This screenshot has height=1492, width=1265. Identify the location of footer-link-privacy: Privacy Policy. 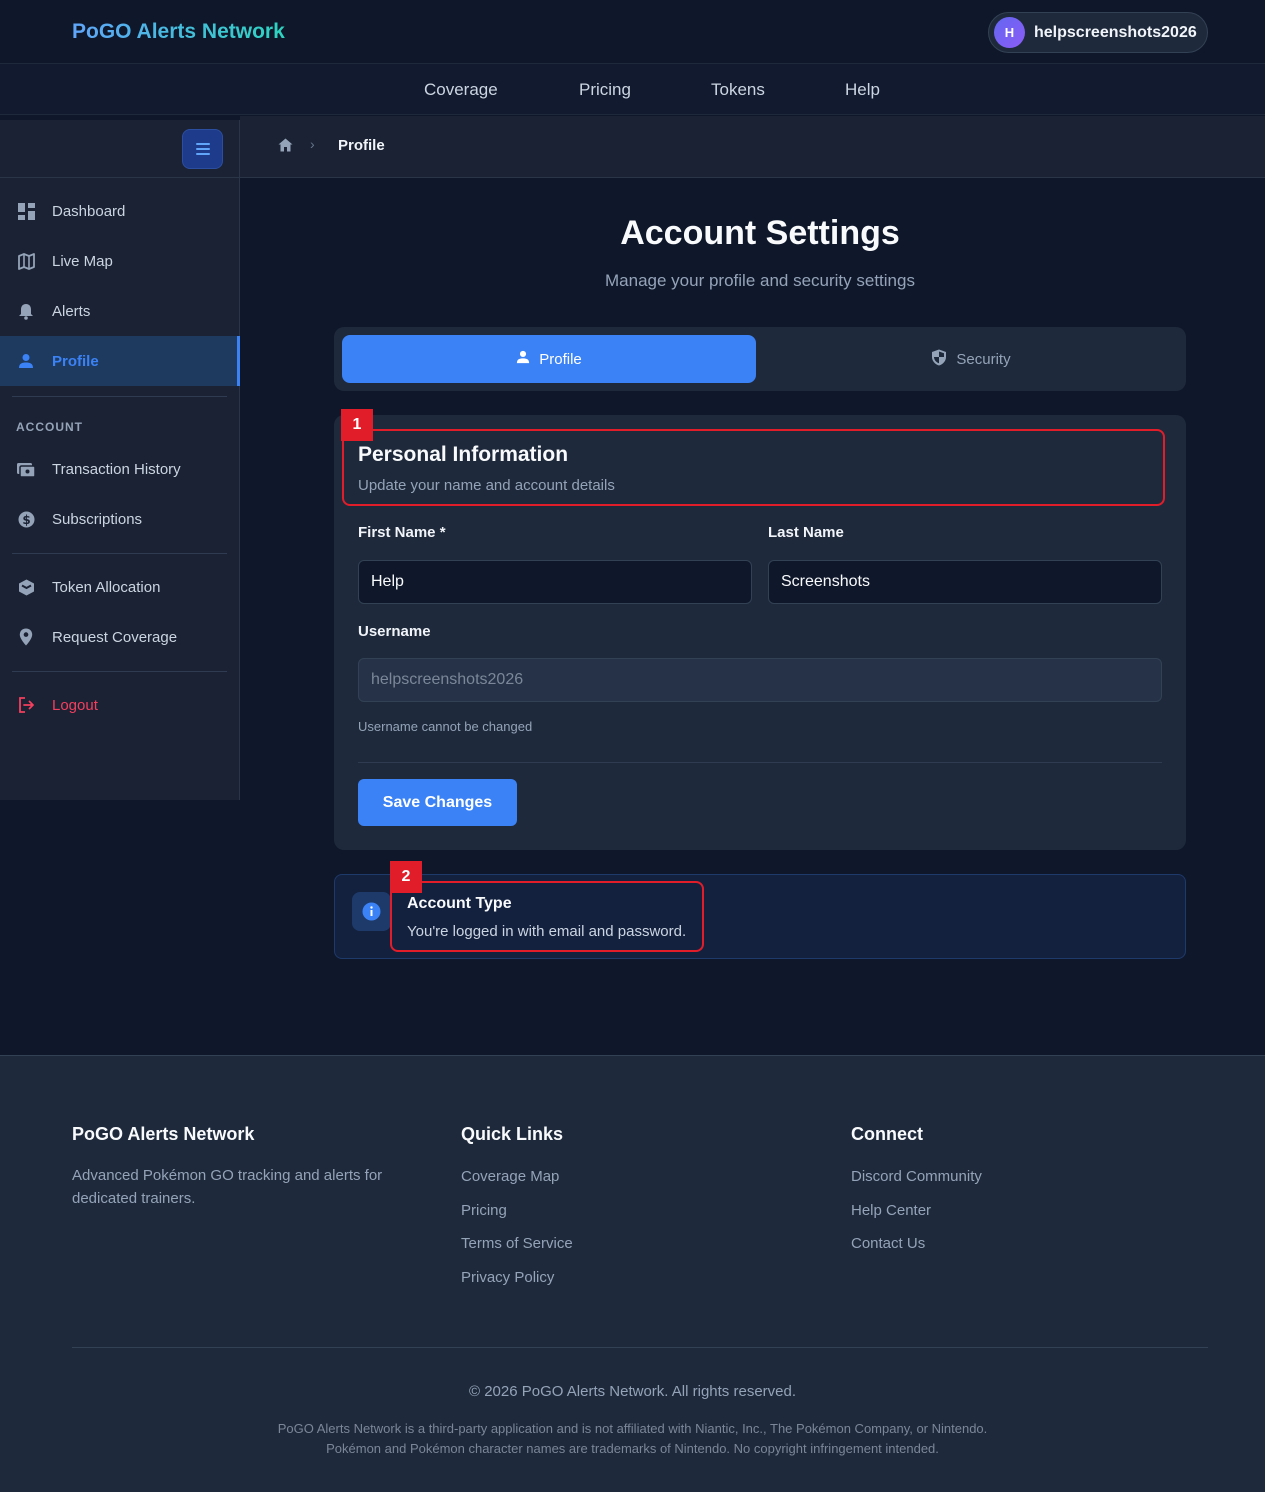
(507, 1277).